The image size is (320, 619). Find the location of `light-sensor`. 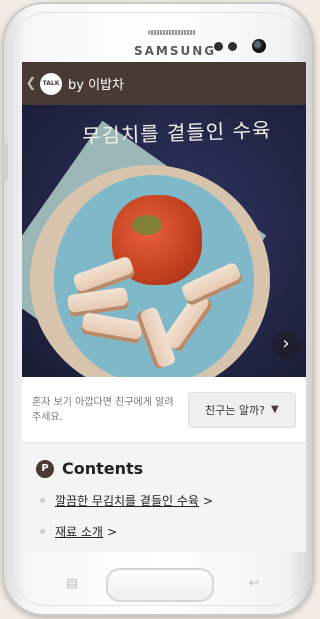

light-sensor is located at coordinates (232, 46).